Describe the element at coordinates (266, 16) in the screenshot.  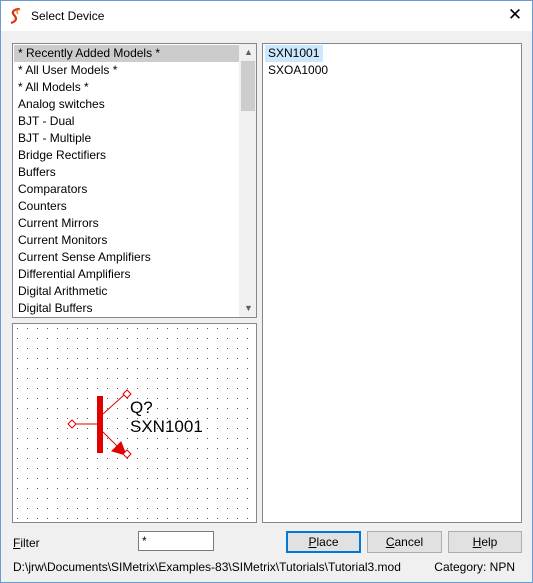
I see `title-bar: Select Device ✕` at that location.